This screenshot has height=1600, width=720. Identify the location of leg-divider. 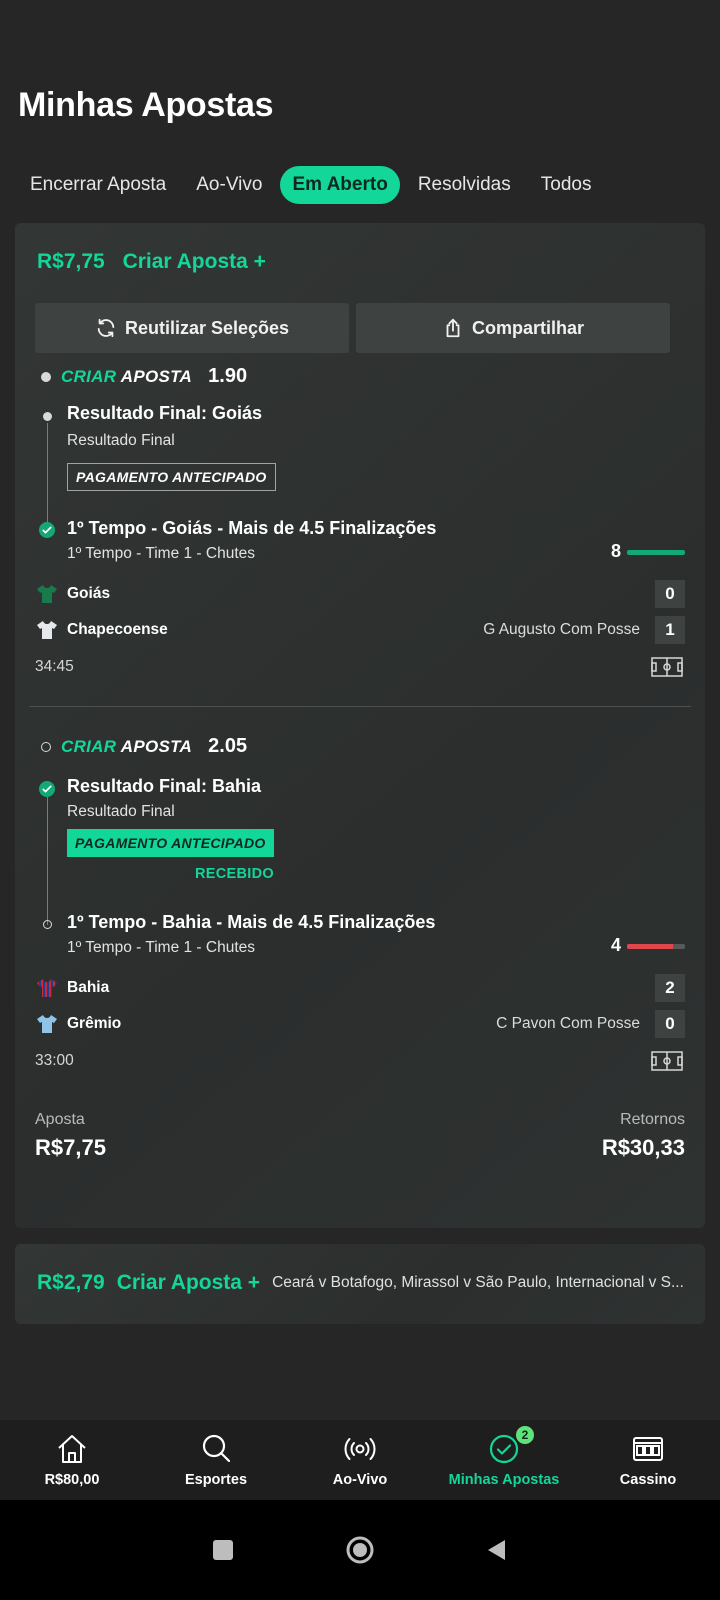
(360, 706).